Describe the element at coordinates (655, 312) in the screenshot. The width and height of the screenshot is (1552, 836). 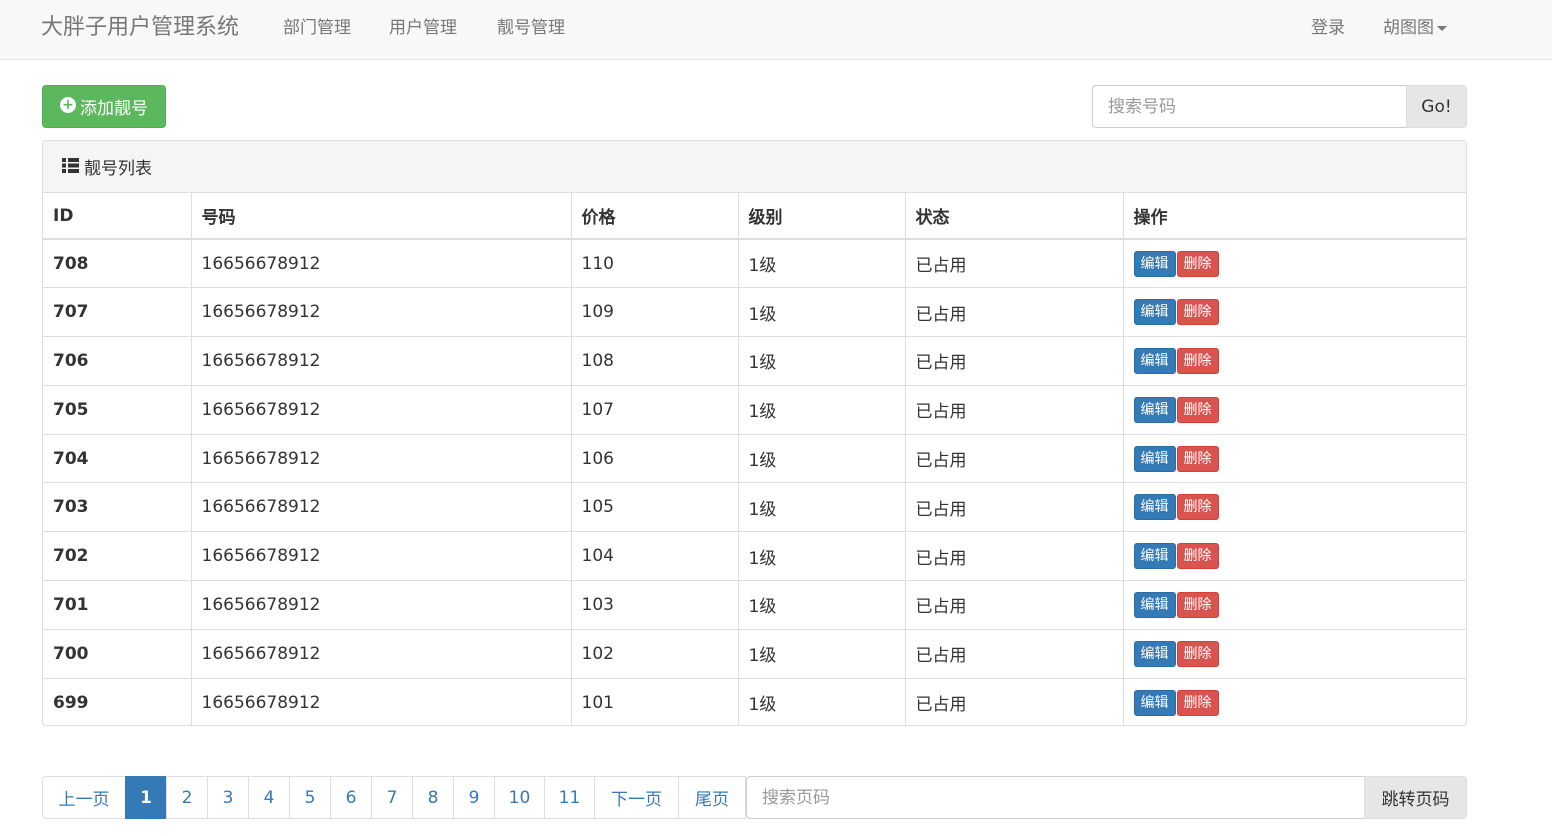
I see `row-price: 109` at that location.